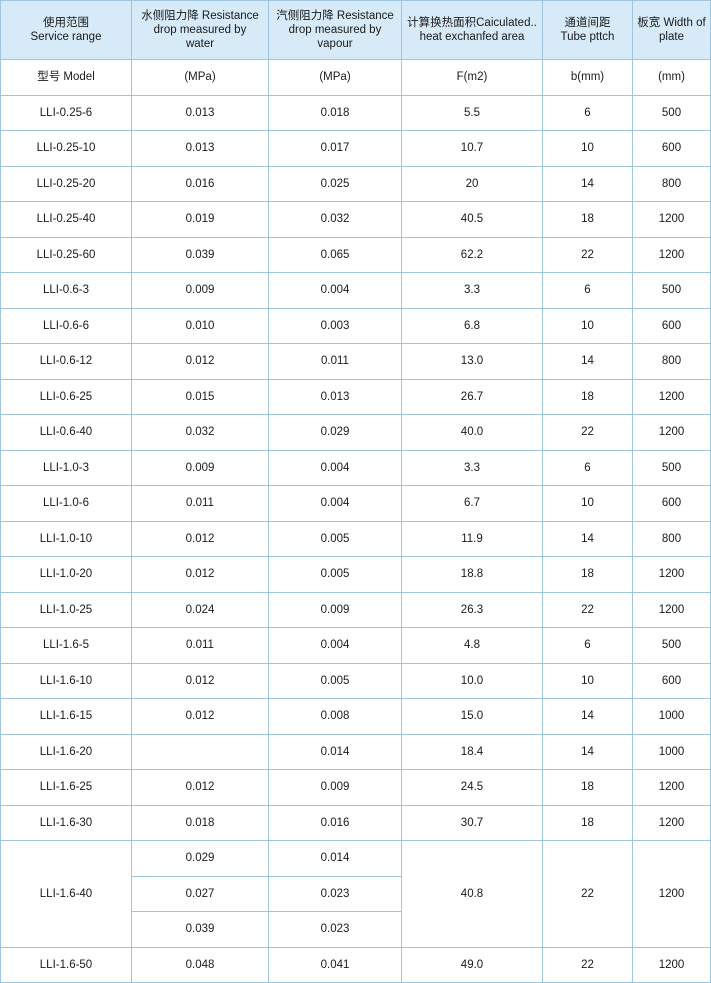 The image size is (711, 983). I want to click on table-row: LLI-0.6-3 0.009 0.004 3.3 6 500, so click(355, 290).